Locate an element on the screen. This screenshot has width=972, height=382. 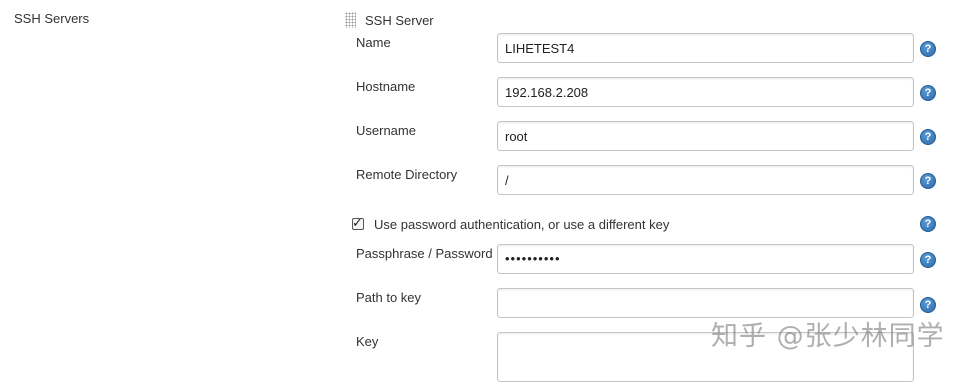
ssh-server-title: SSH Server is located at coordinates (399, 20).